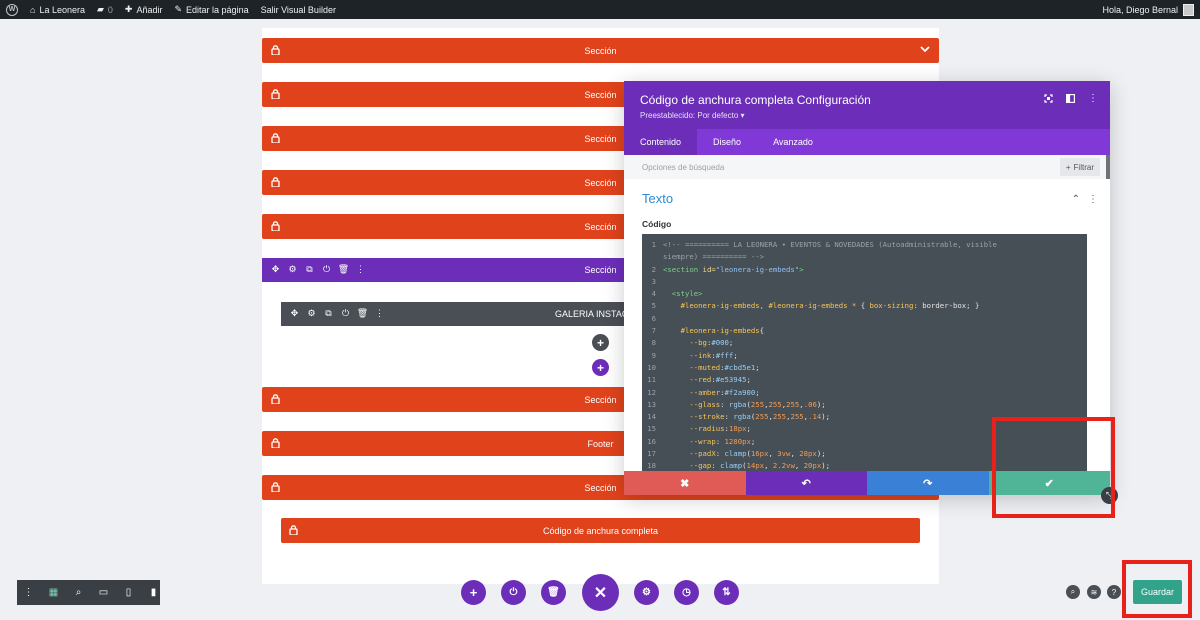 Image resolution: width=1200 pixels, height=620 pixels. I want to click on filter-button: + Filtrar, so click(1079, 167).